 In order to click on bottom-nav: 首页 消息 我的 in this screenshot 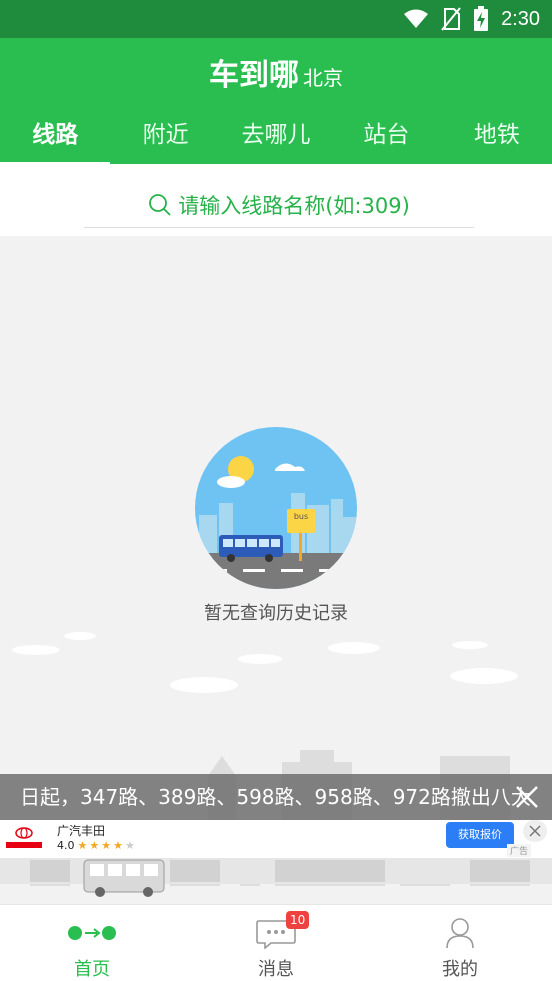, I will do `click(276, 942)`.